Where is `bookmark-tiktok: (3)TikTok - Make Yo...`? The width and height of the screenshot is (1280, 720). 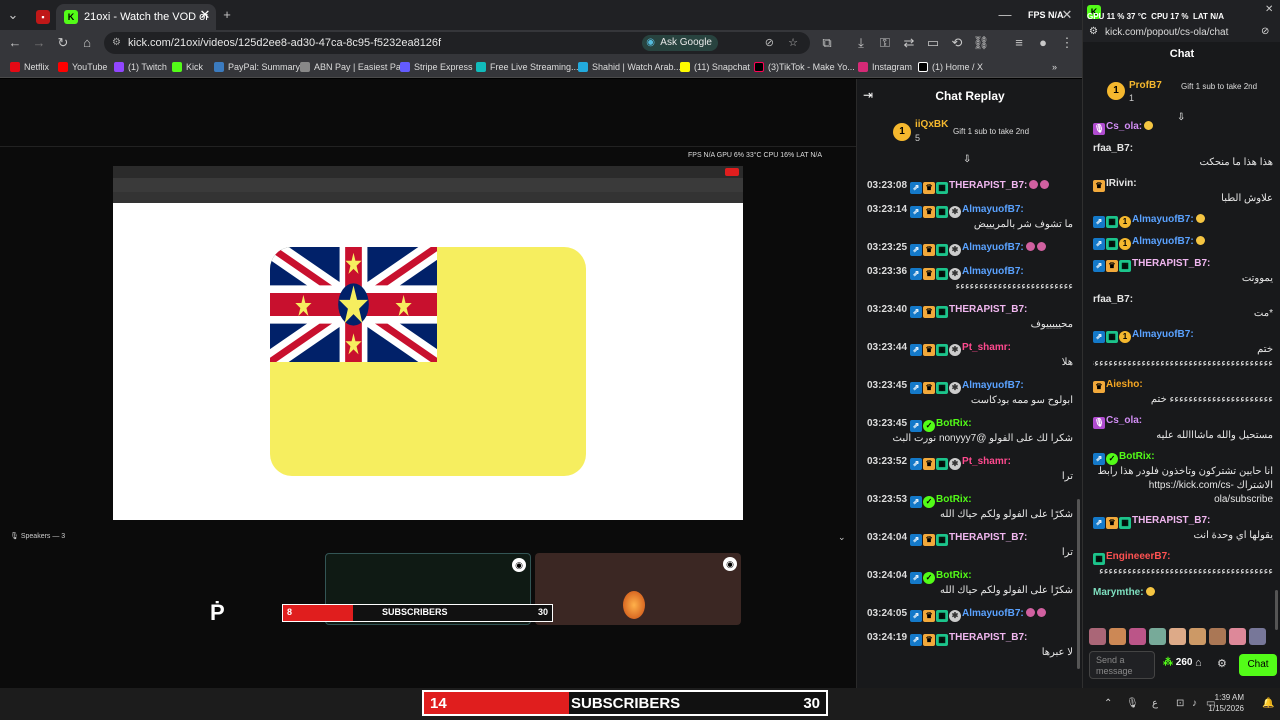
bookmark-tiktok: (3)TikTok - Make Yo... is located at coordinates (804, 67).